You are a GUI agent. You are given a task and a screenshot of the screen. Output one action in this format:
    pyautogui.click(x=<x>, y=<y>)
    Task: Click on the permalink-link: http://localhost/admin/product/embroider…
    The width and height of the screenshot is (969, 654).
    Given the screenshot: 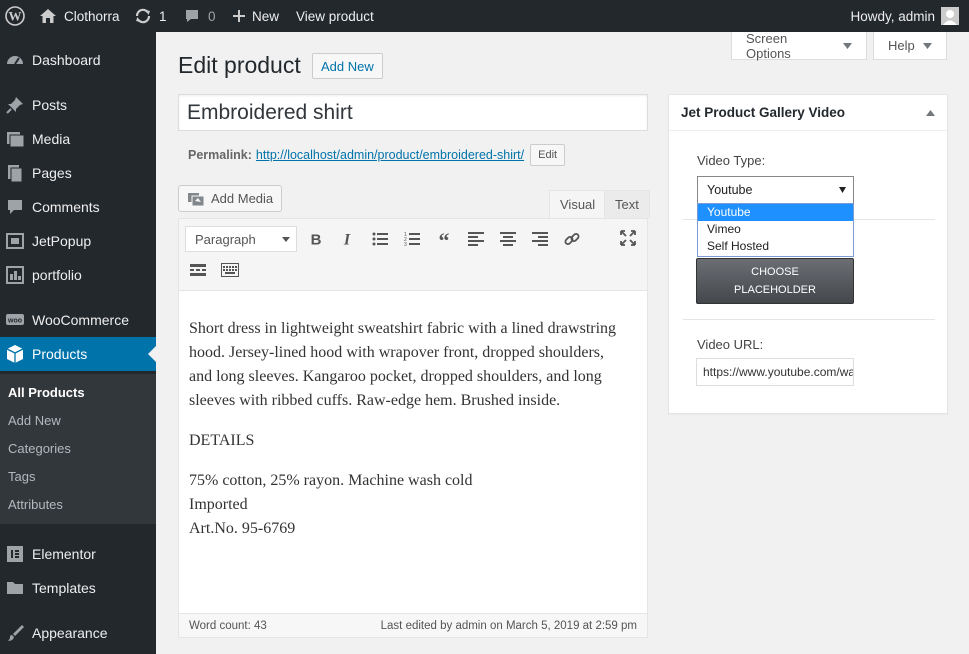 What is the action you would take?
    pyautogui.click(x=390, y=155)
    